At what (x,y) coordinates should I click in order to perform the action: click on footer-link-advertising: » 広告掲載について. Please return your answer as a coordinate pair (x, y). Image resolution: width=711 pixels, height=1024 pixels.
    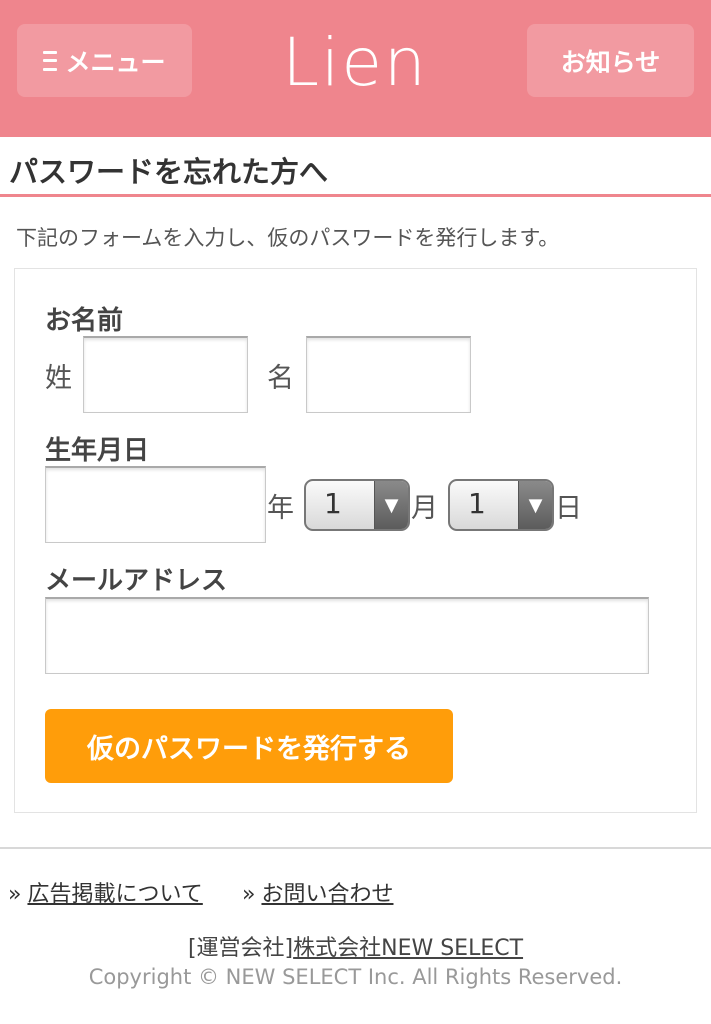
    Looking at the image, I should click on (105, 892).